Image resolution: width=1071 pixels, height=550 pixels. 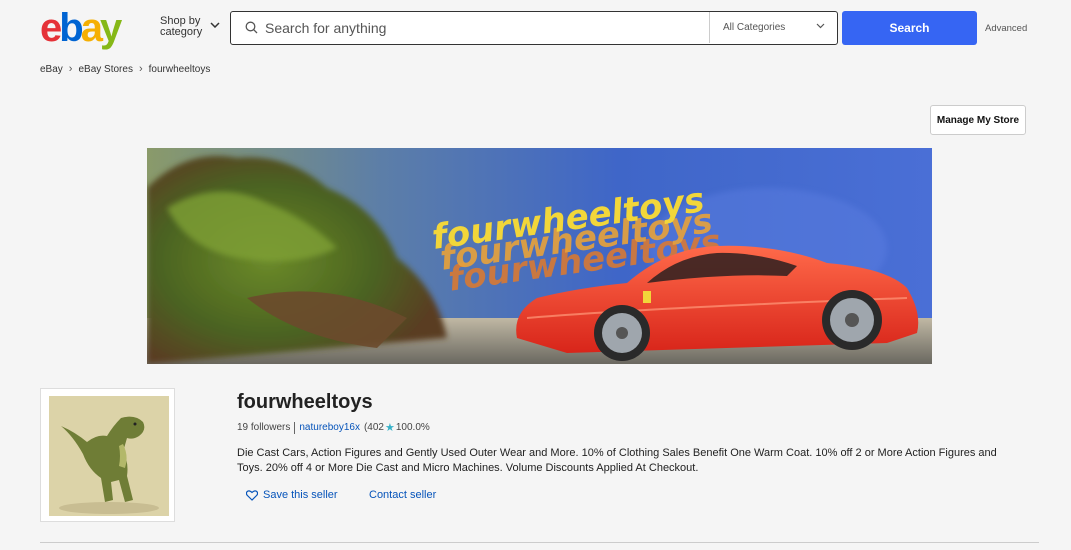 I want to click on category-select: All Categories, so click(x=773, y=27).